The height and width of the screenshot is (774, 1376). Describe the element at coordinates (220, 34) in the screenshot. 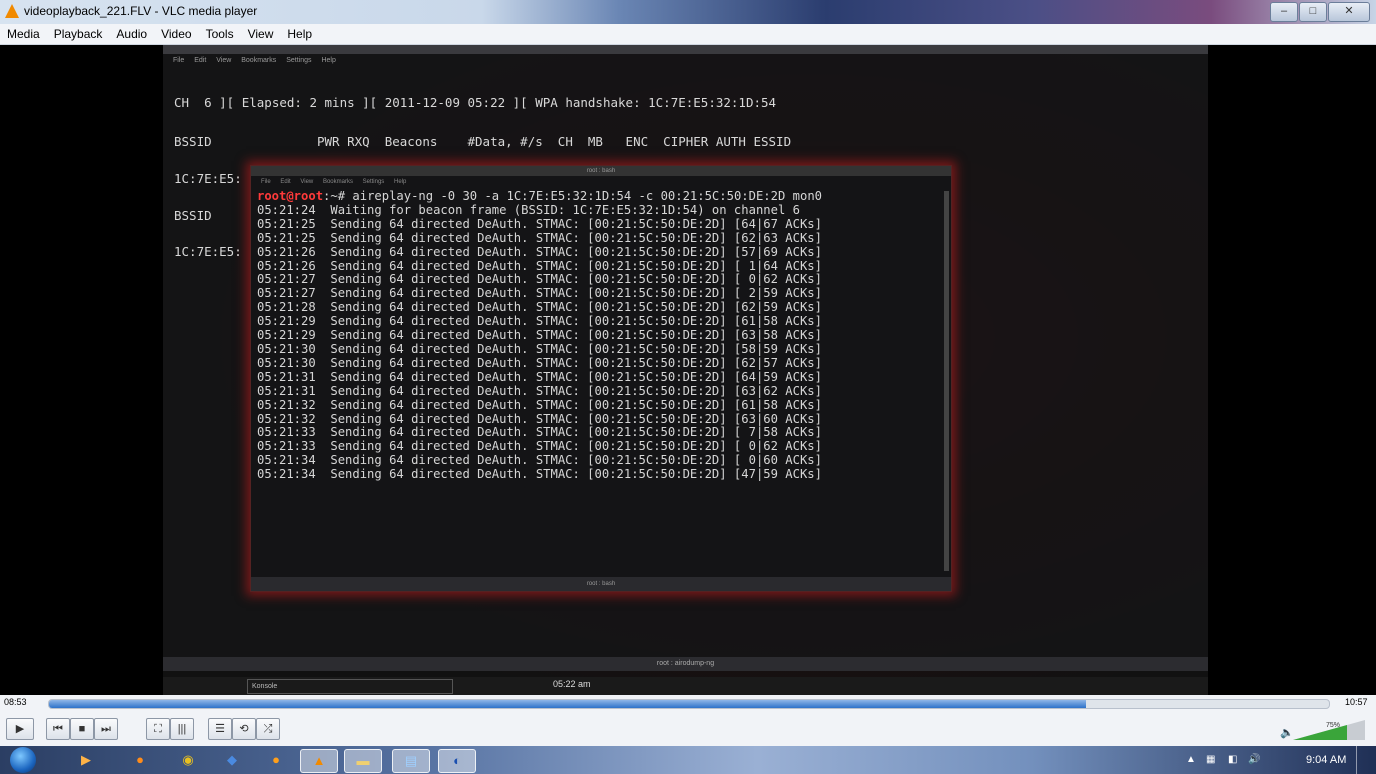

I see `menu-tools: Tools` at that location.